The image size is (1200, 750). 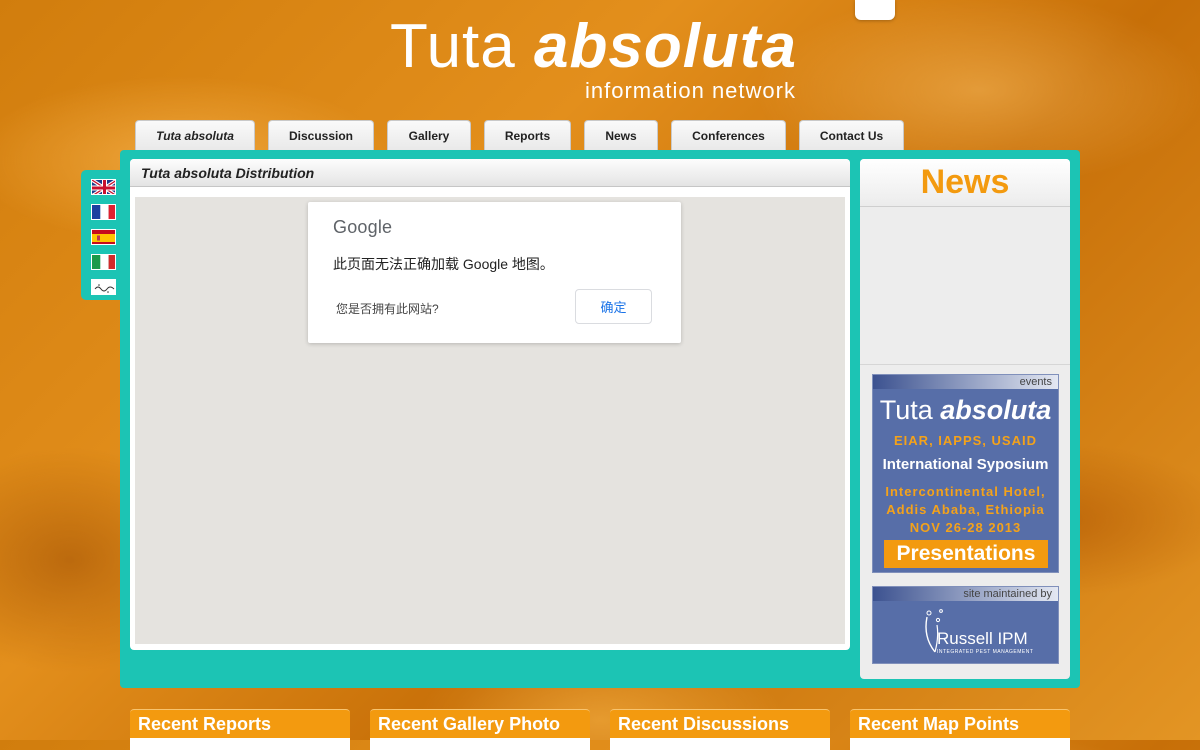 I want to click on map-error-dialog: Google 此页面无法正确加载 Google 地图。 您是否拥有此网站? 确定, so click(x=494, y=272).